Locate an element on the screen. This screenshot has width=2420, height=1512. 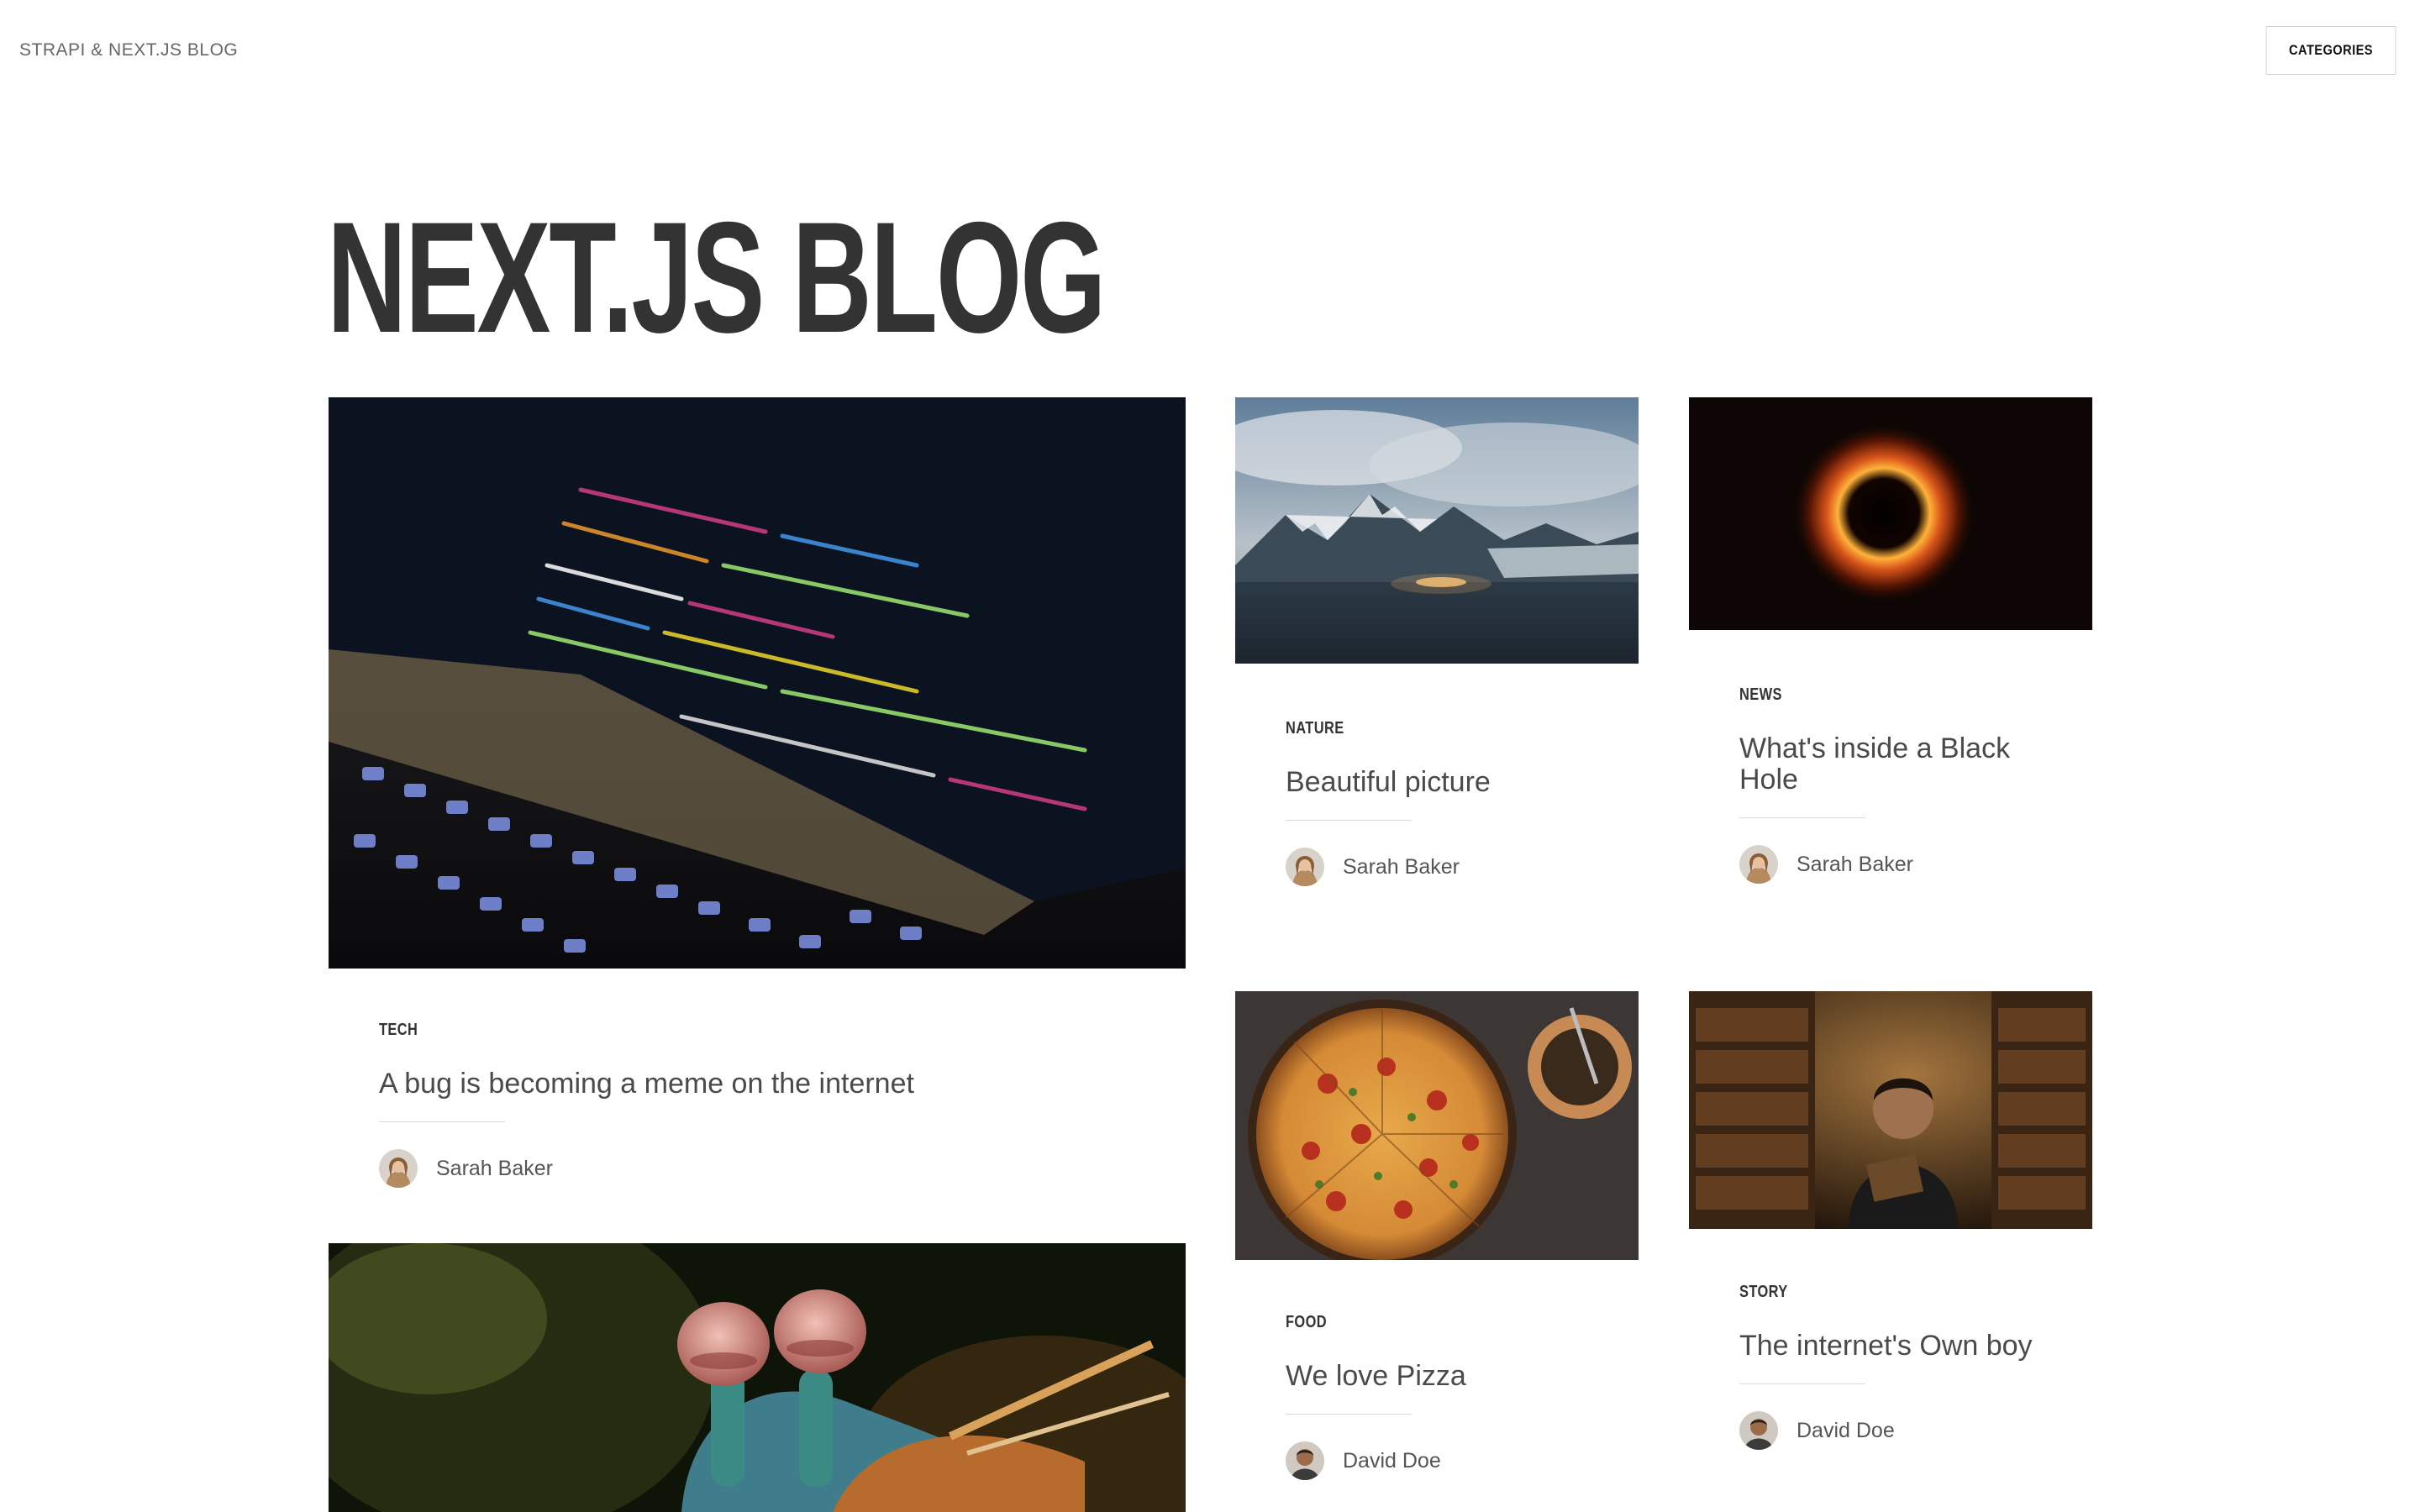
article-meta: STORY The internet's Own boy David Doe is located at coordinates (1886, 1366).